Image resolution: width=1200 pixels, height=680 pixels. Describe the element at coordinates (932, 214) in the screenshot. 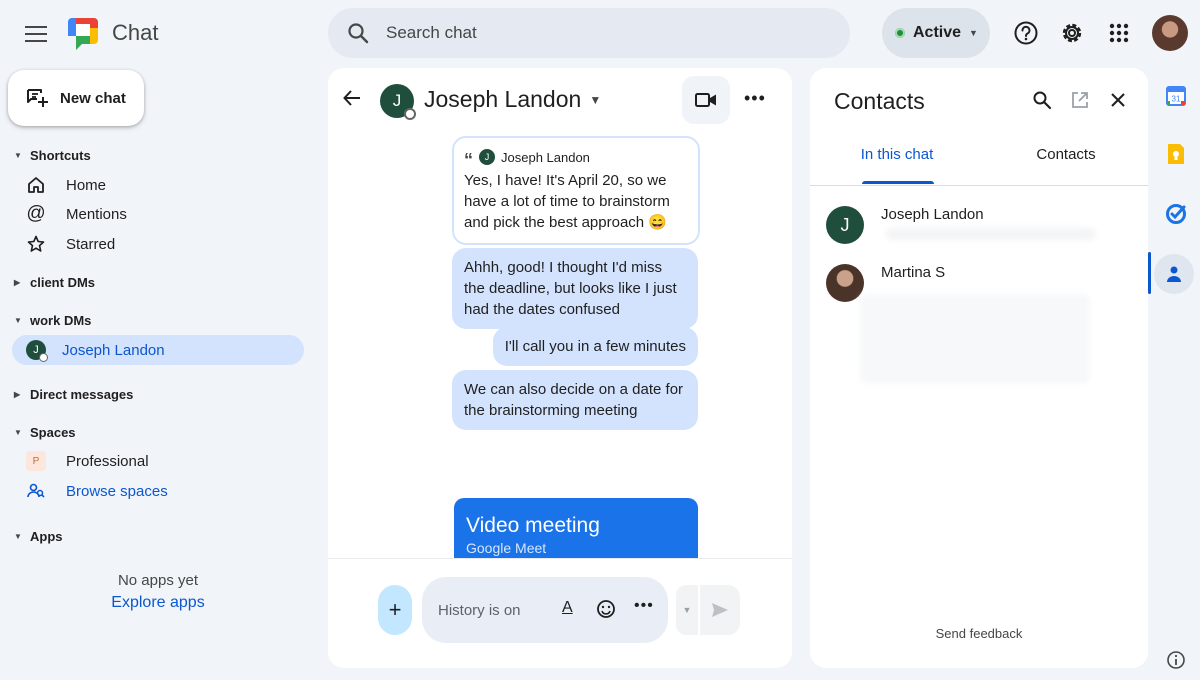

I see `contact-name: Joseph Landon` at that location.